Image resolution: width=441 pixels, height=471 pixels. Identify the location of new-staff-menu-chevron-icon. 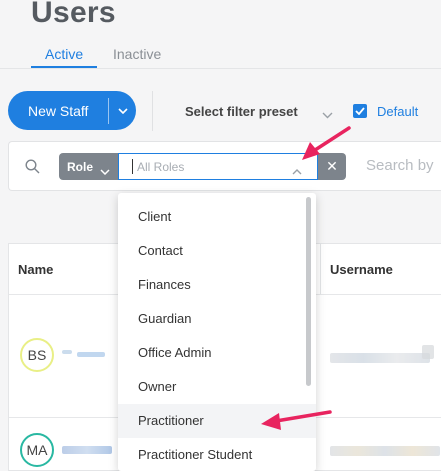
(122, 110).